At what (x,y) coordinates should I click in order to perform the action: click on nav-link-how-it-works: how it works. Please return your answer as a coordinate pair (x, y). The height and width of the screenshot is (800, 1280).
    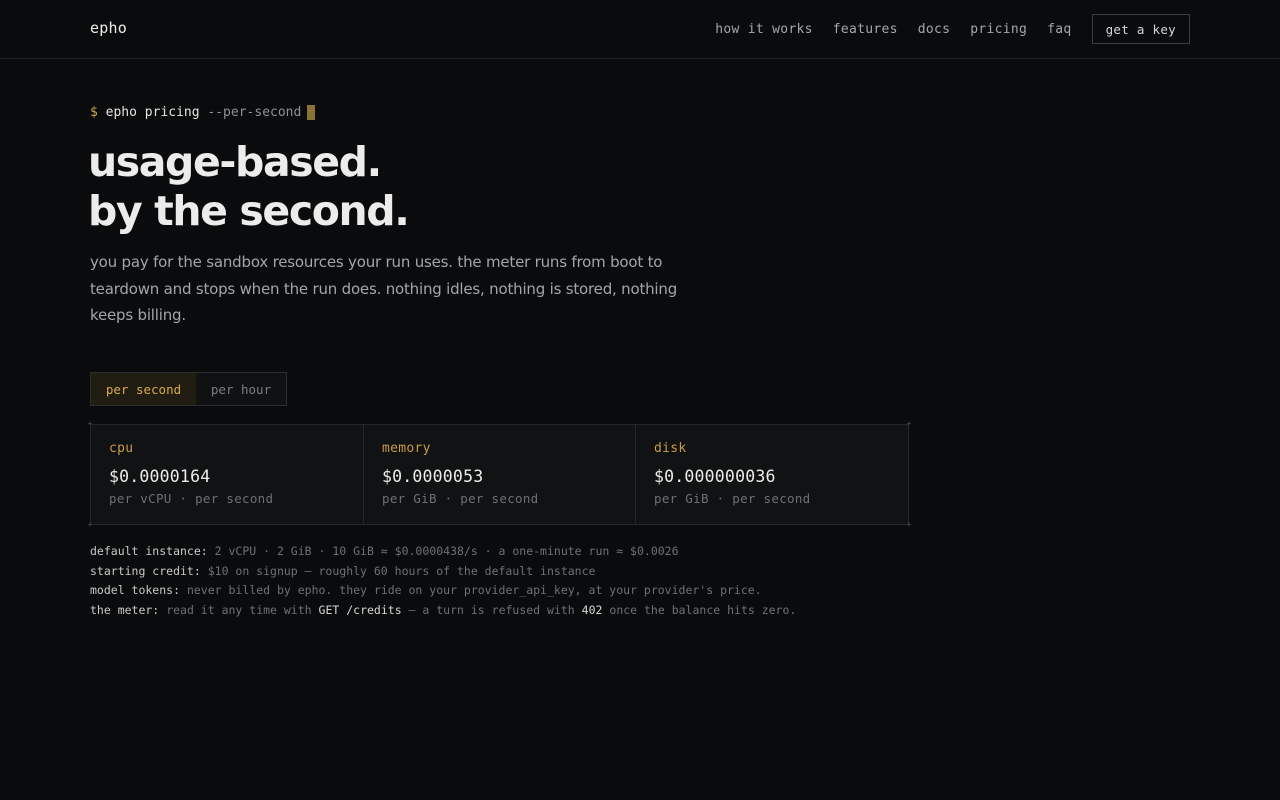
    Looking at the image, I should click on (764, 29).